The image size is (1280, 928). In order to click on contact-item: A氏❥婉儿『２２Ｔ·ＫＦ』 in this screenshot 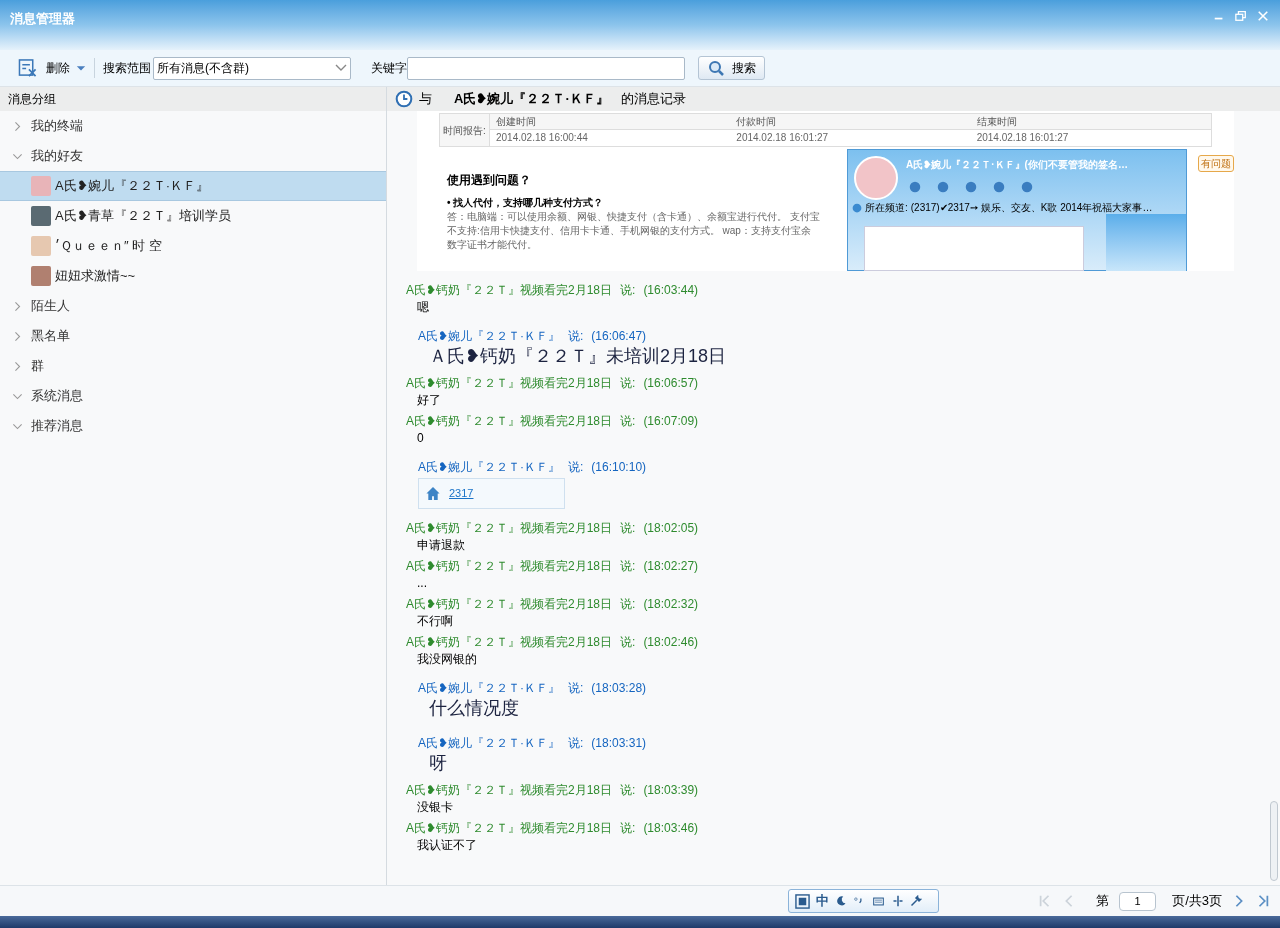, I will do `click(193, 186)`.